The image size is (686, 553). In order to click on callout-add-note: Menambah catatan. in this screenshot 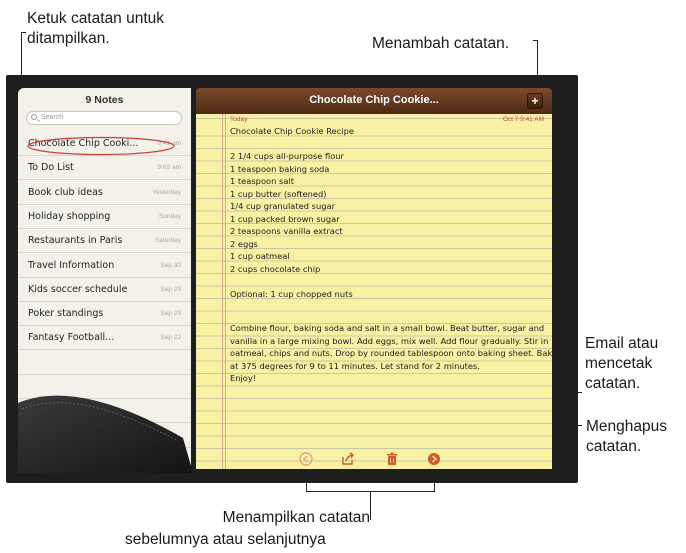, I will do `click(440, 44)`.